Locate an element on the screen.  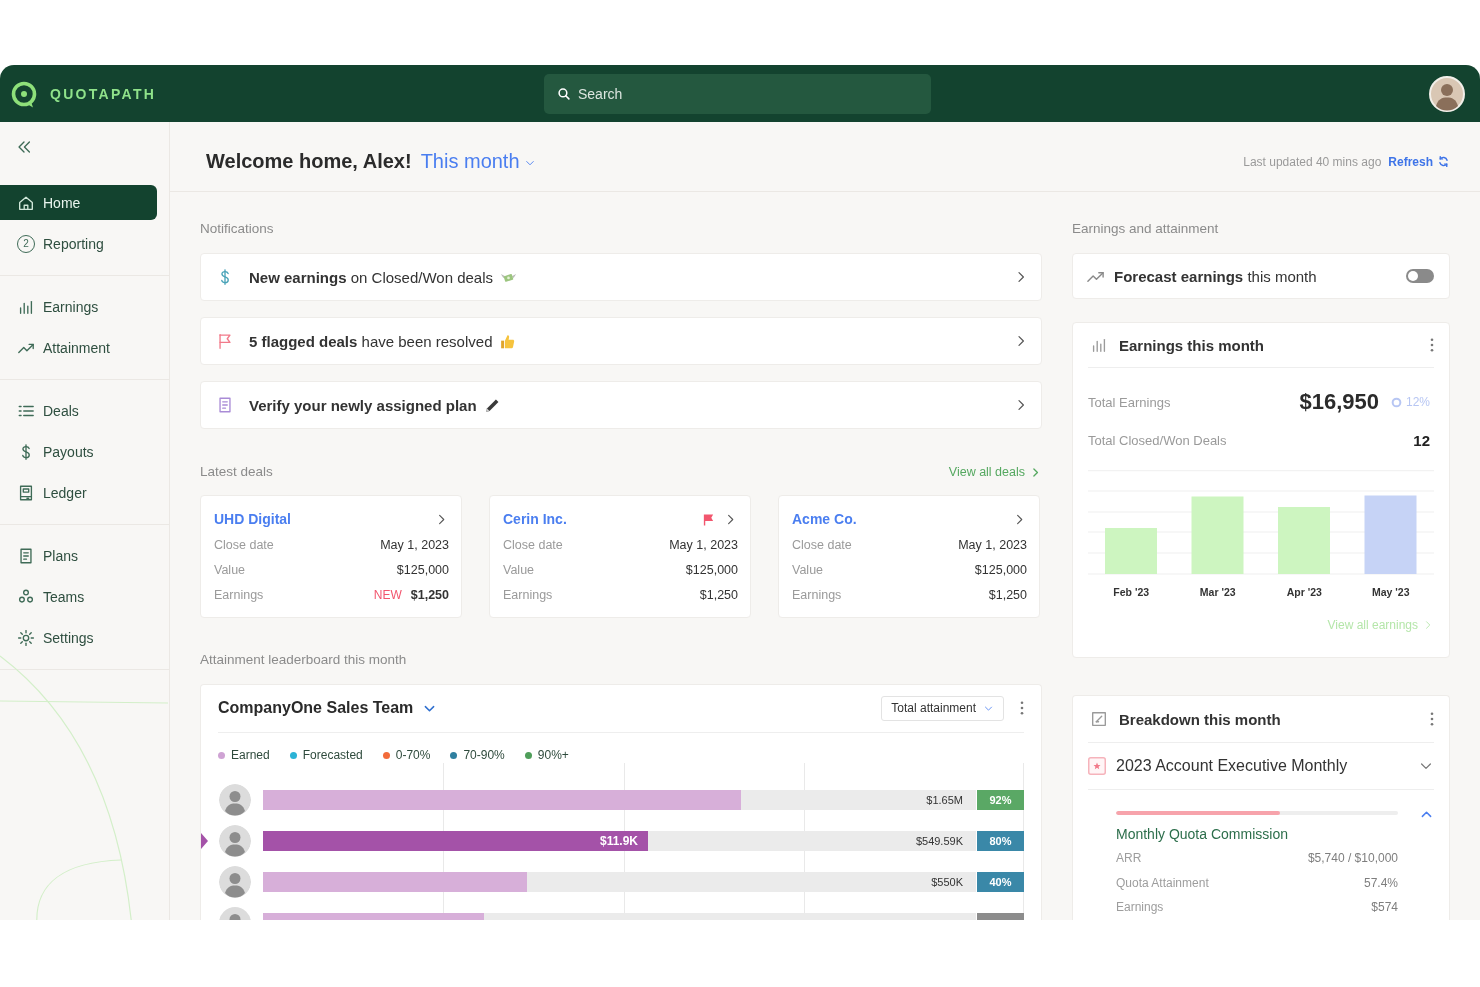
sidebar-item: Deals is located at coordinates (78, 410).